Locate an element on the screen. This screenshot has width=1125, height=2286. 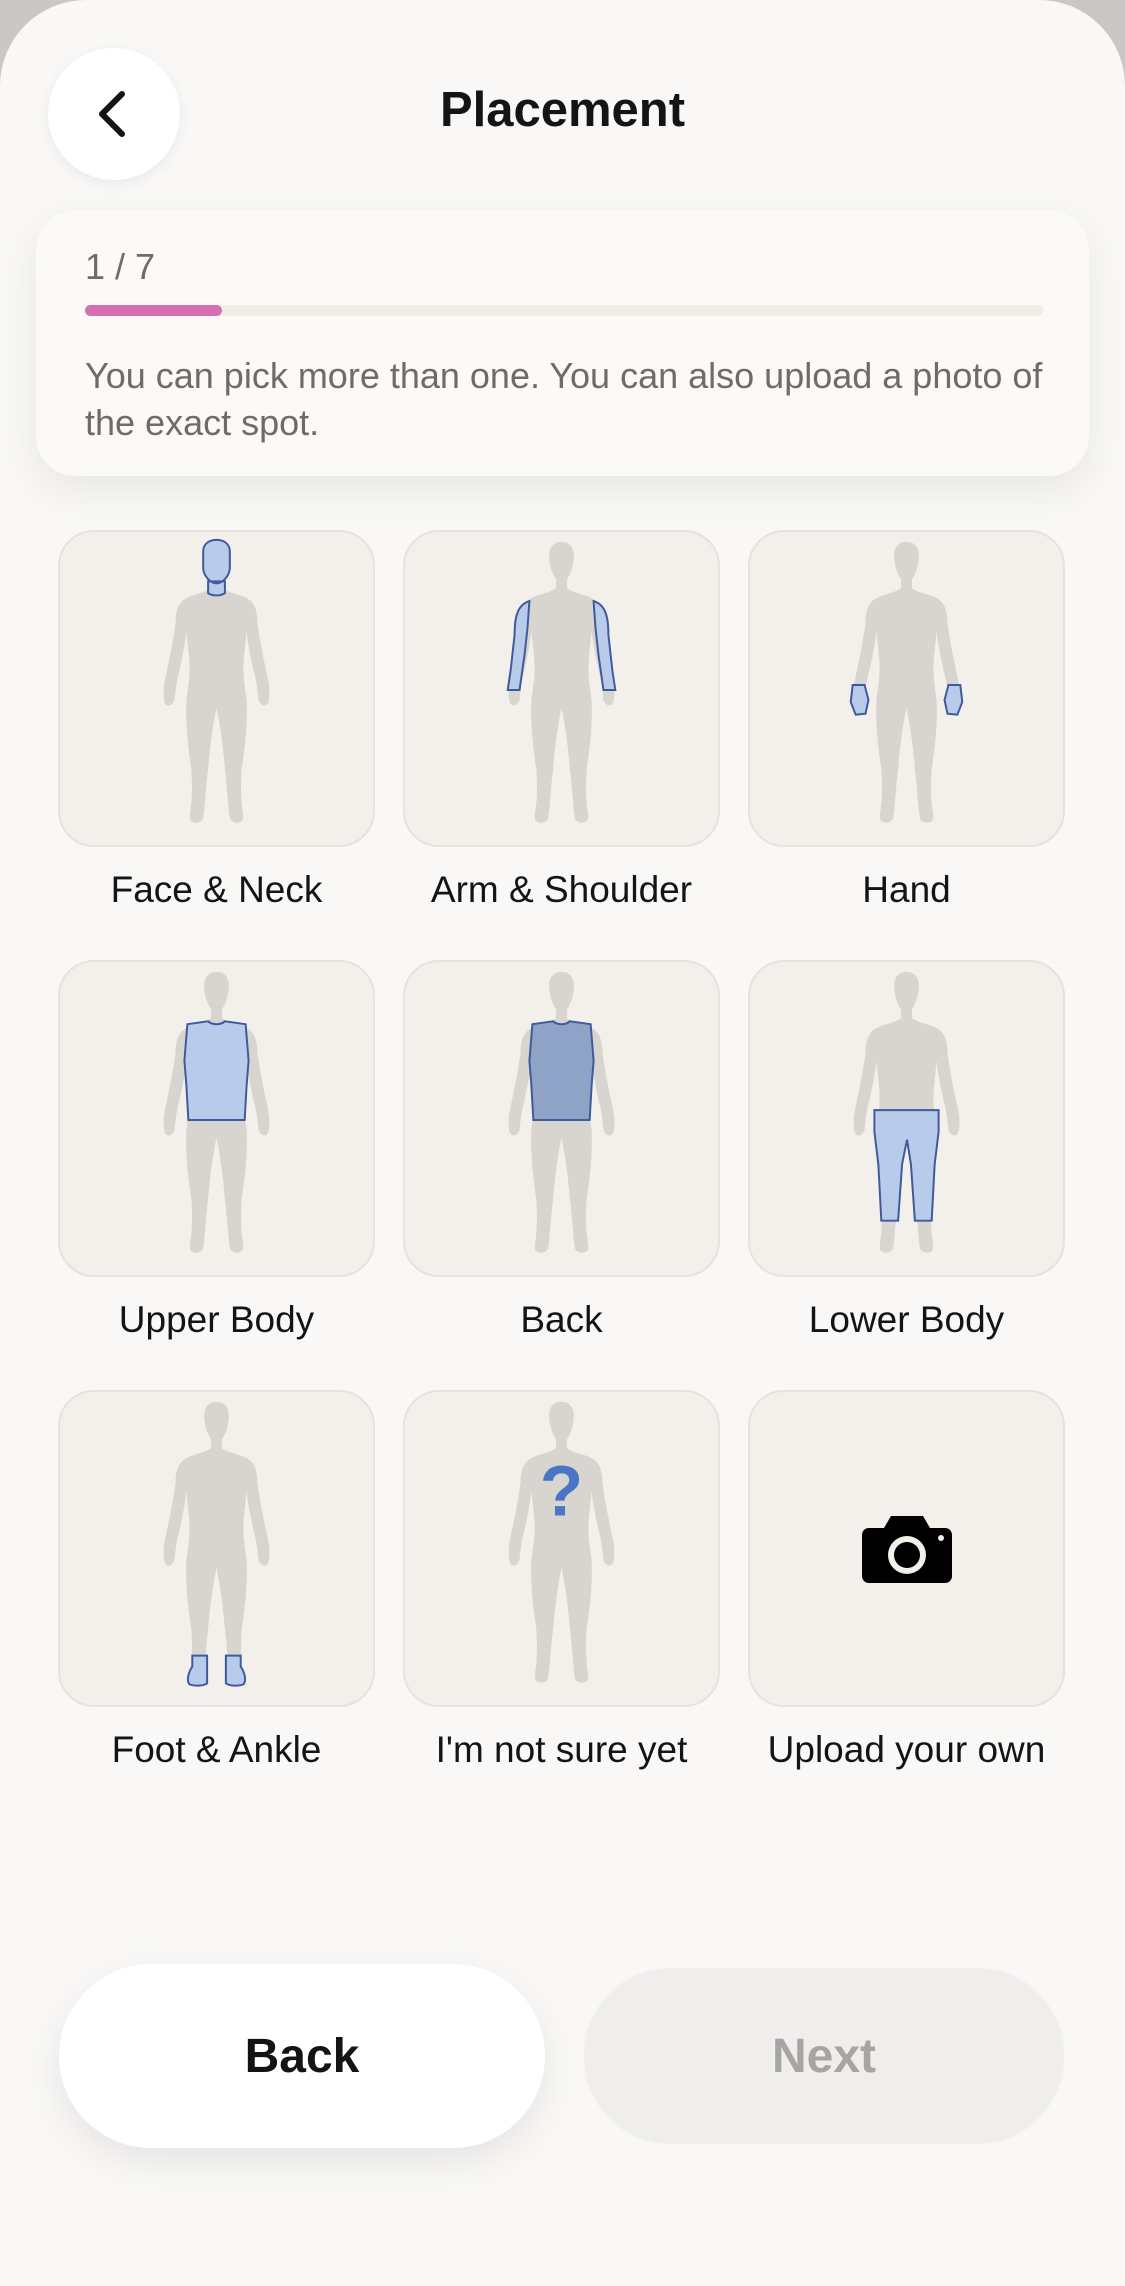
camera-icon is located at coordinates (906, 1549).